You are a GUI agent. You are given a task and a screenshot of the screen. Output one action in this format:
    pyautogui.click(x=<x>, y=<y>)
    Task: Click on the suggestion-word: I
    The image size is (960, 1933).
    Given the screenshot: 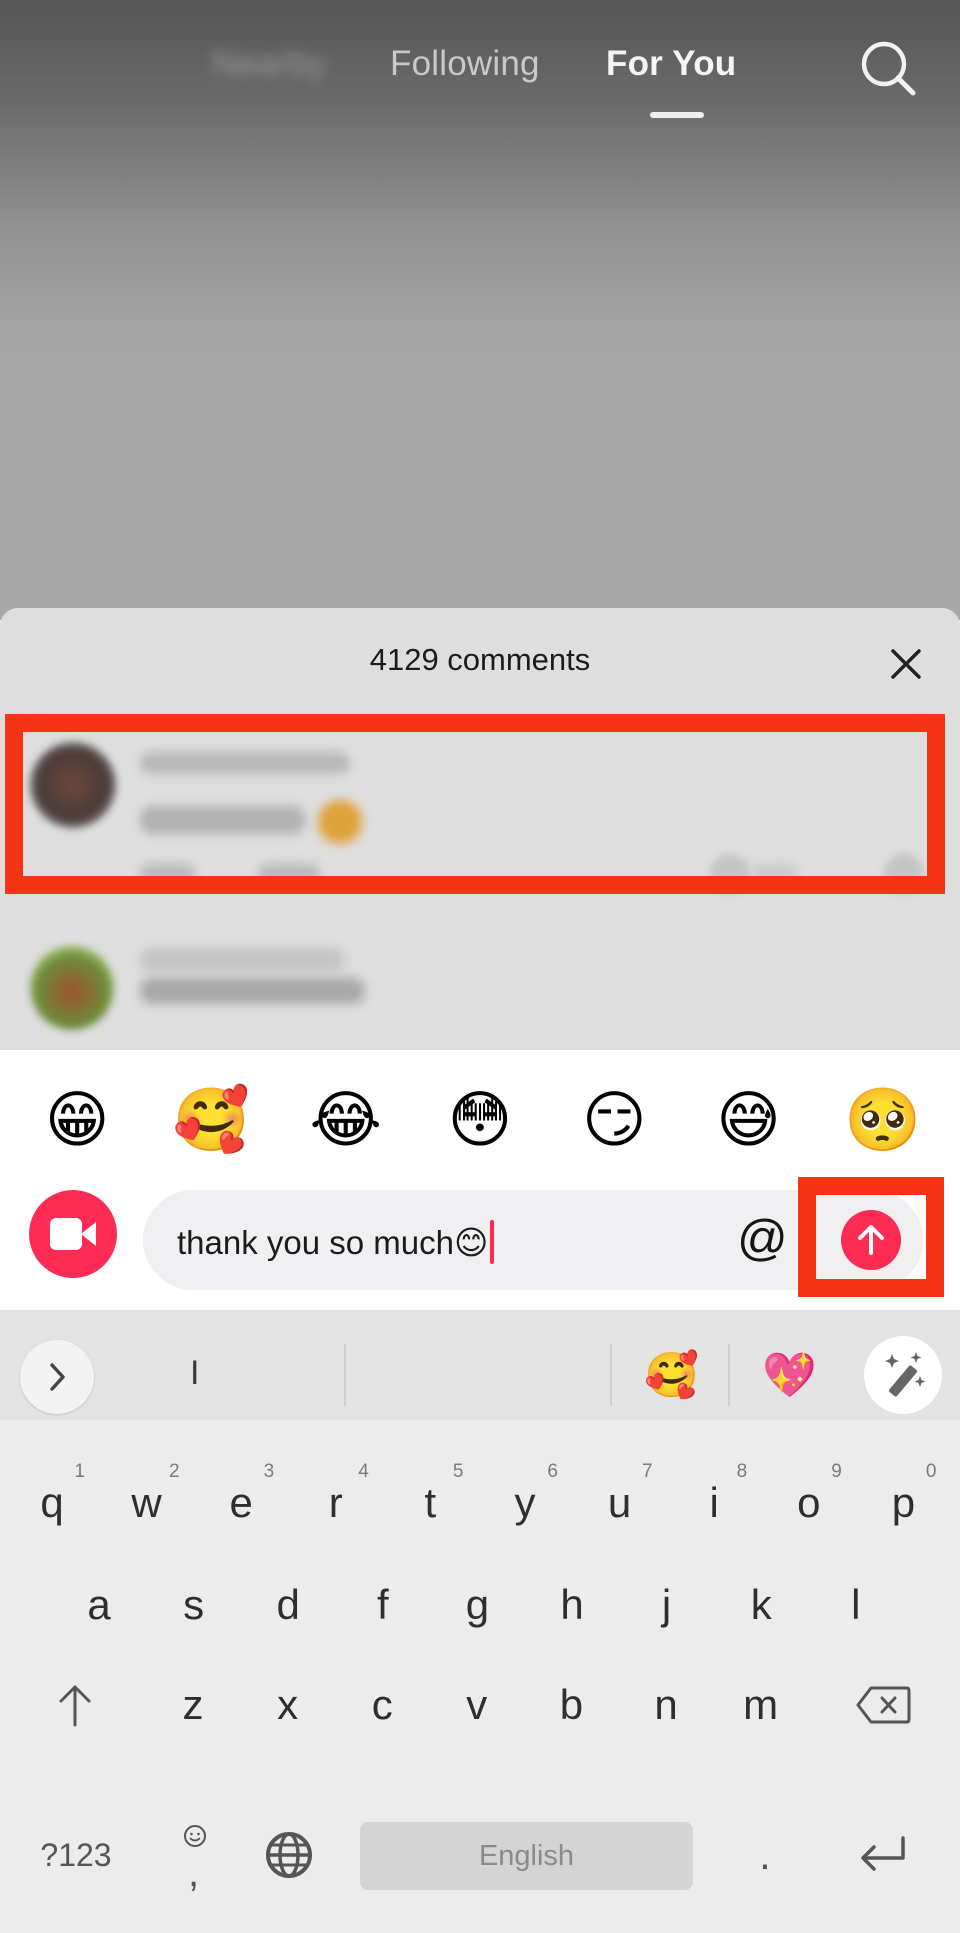 What is the action you would take?
    pyautogui.click(x=194, y=1373)
    